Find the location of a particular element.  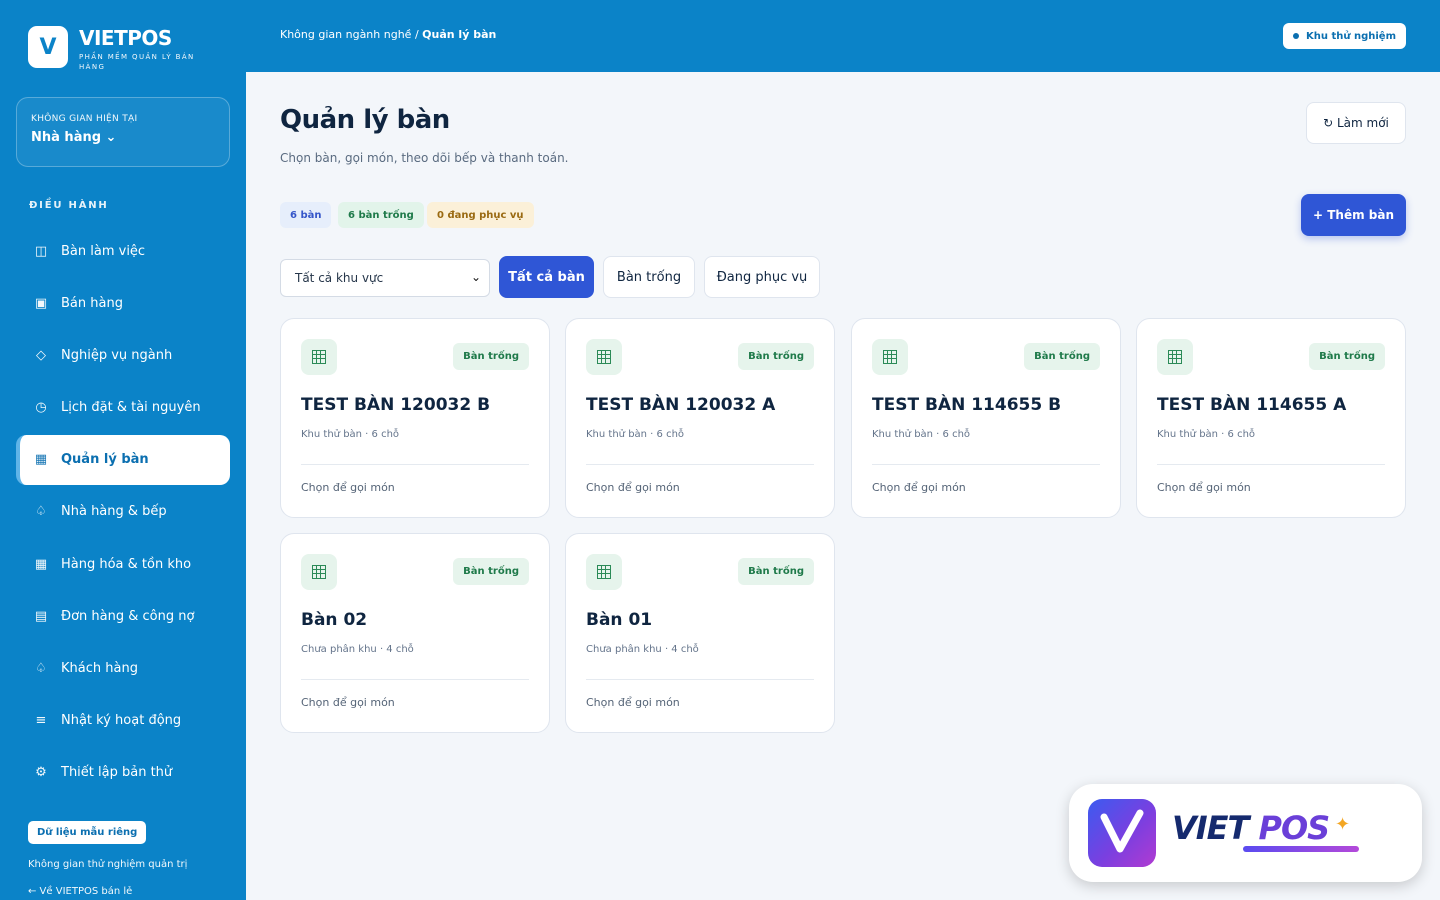

sidebar-item-dashboard: ◫ Bàn làm việc is located at coordinates (123, 251).